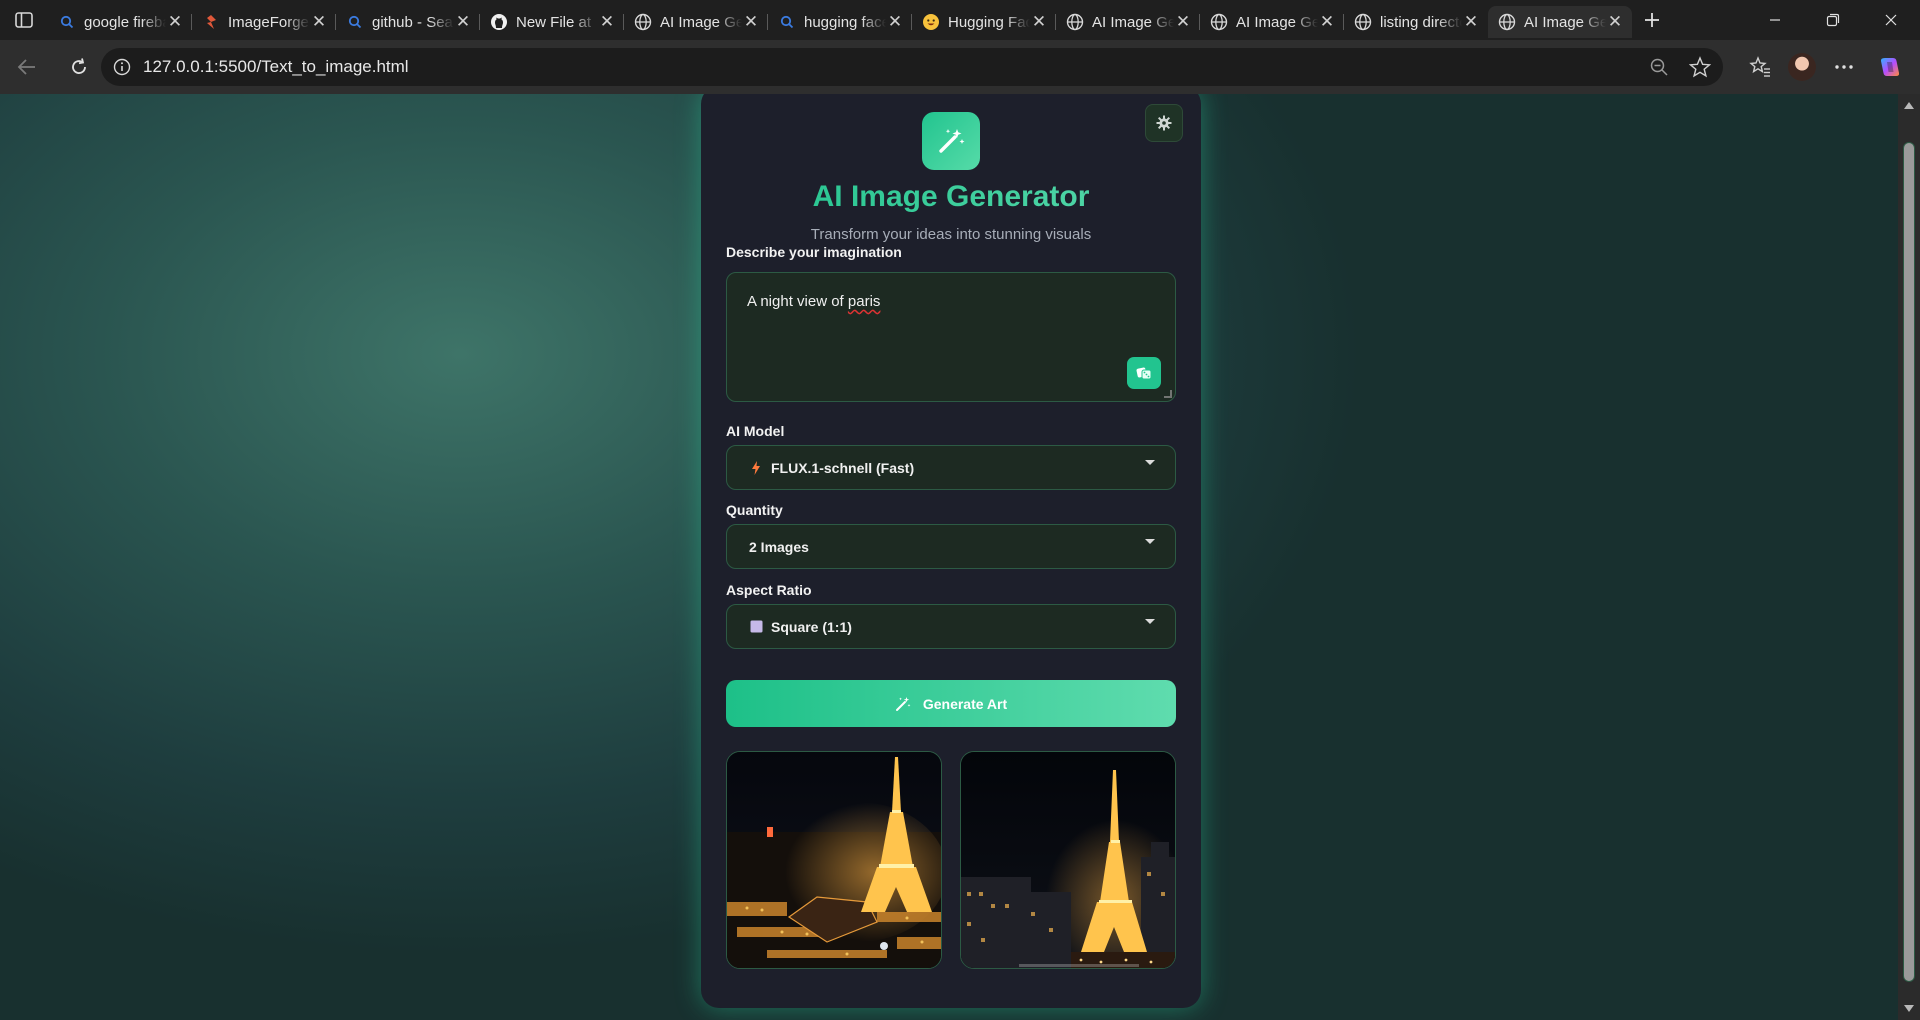  I want to click on random-prompt-button, so click(1144, 373).